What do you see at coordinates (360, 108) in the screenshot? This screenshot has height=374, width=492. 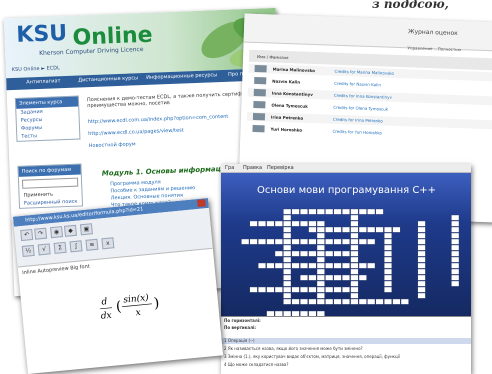 I see `grade-link: Credits for Olena Tymoscuk` at bounding box center [360, 108].